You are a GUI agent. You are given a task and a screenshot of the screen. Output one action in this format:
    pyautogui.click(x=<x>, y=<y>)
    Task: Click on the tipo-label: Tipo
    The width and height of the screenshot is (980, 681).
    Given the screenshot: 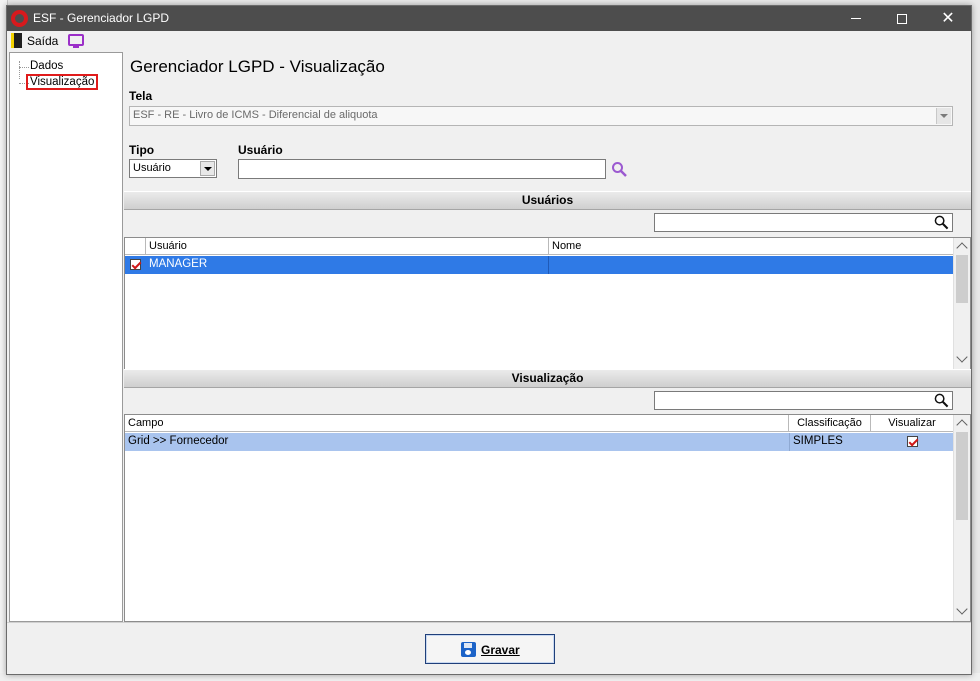 What is the action you would take?
    pyautogui.click(x=142, y=150)
    